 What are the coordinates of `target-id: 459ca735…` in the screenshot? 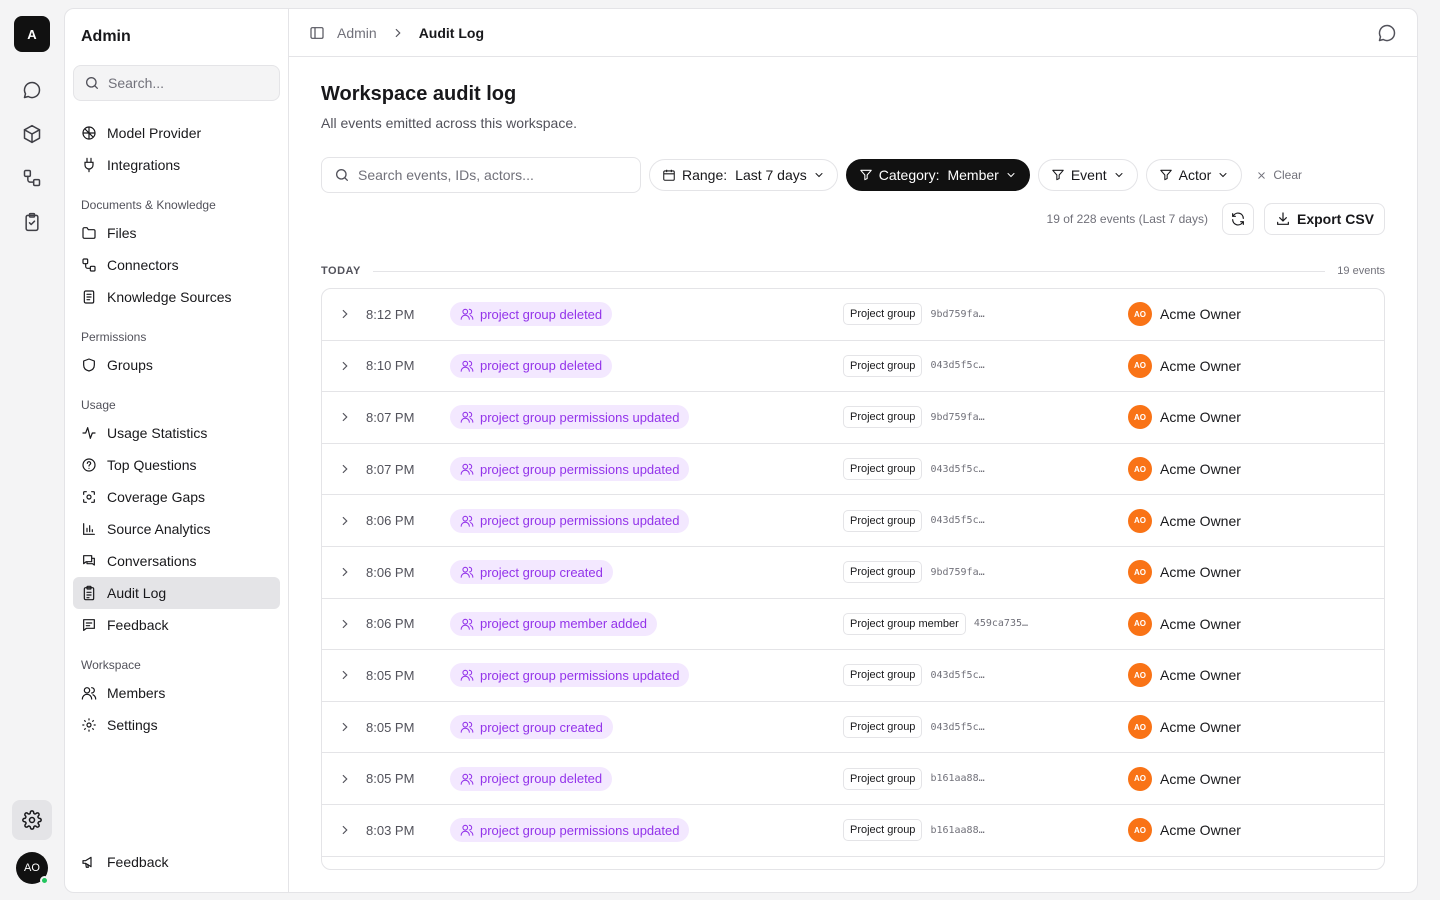 It's located at (1001, 623).